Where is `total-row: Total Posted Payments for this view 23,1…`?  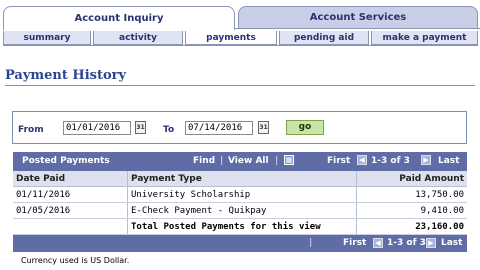
total-row: Total Posted Payments for this view 23,1… is located at coordinates (240, 227).